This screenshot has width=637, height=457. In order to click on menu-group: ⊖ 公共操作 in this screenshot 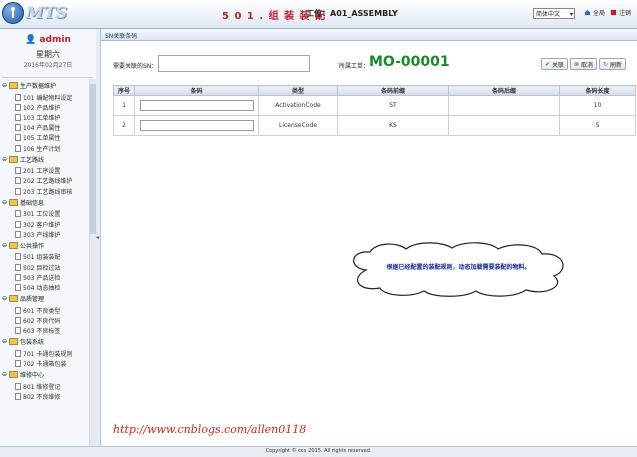, I will do `click(23, 245)`.